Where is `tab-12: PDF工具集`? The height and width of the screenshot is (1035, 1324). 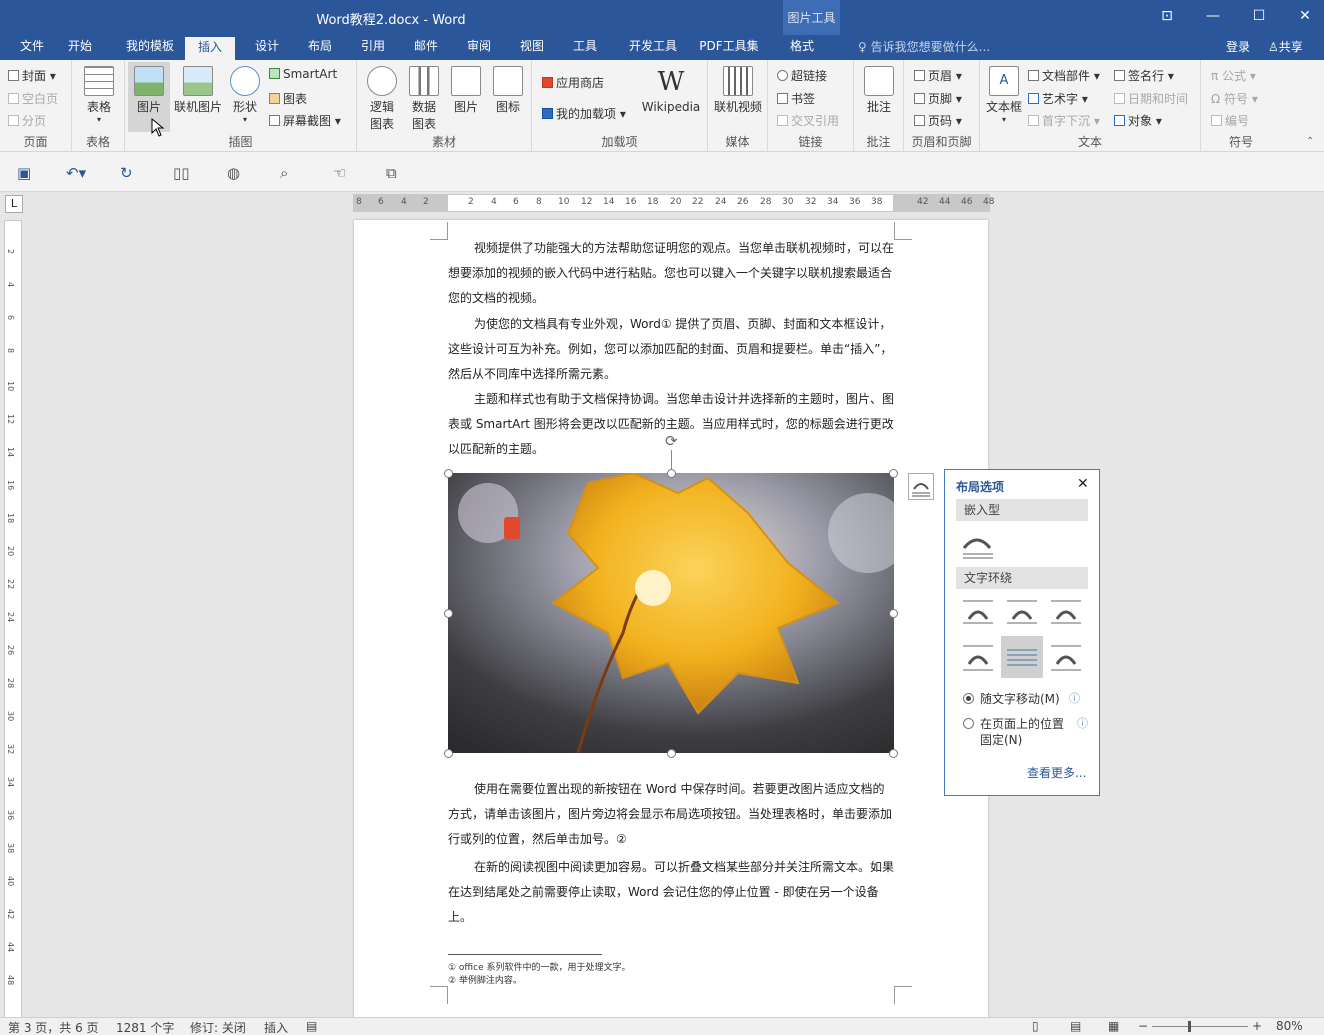
tab-12: PDF工具集 is located at coordinates (729, 47).